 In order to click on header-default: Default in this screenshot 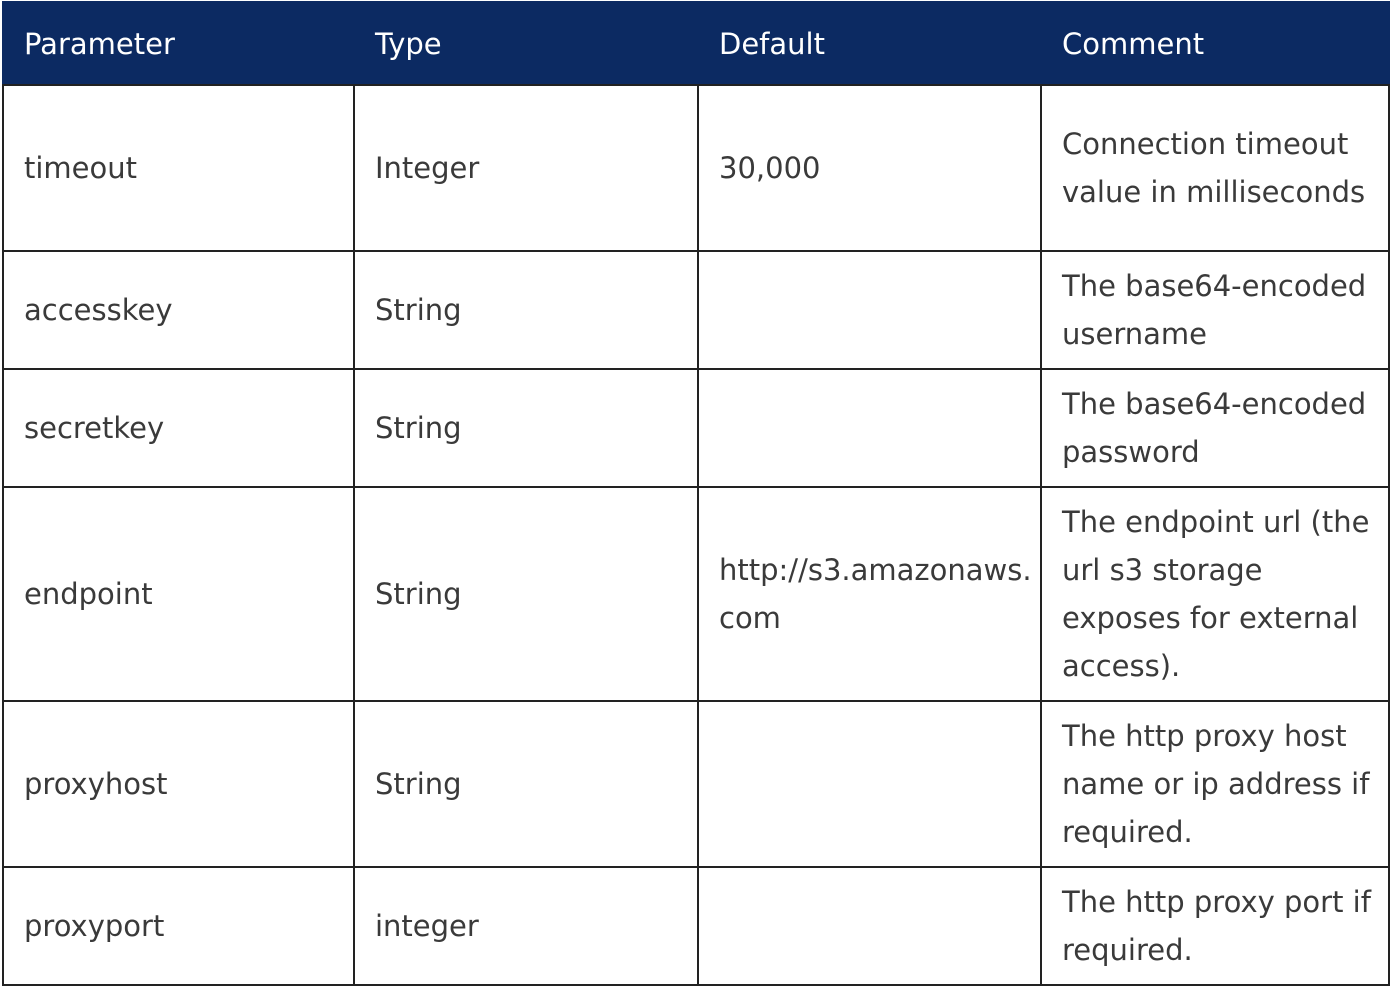, I will do `click(869, 43)`.